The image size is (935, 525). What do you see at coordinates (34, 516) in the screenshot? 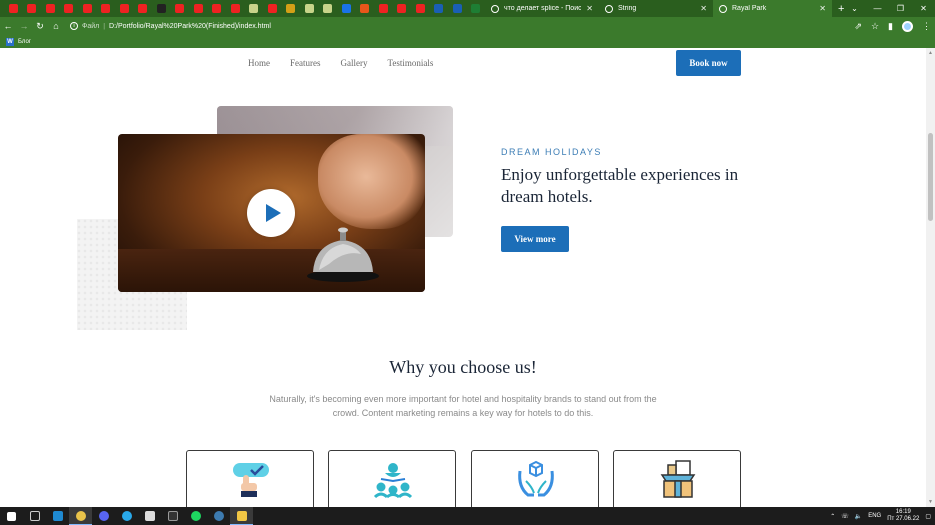
I see `task-view-button` at bounding box center [34, 516].